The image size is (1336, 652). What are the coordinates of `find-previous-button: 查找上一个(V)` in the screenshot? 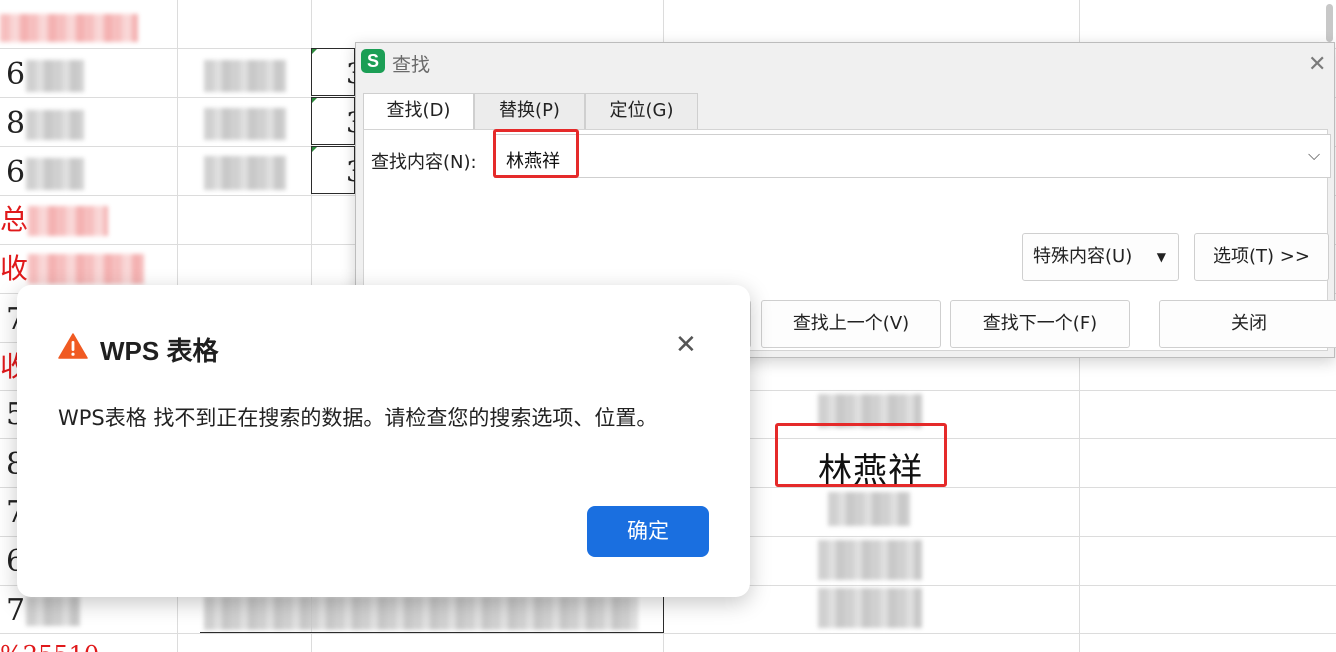 It's located at (851, 324).